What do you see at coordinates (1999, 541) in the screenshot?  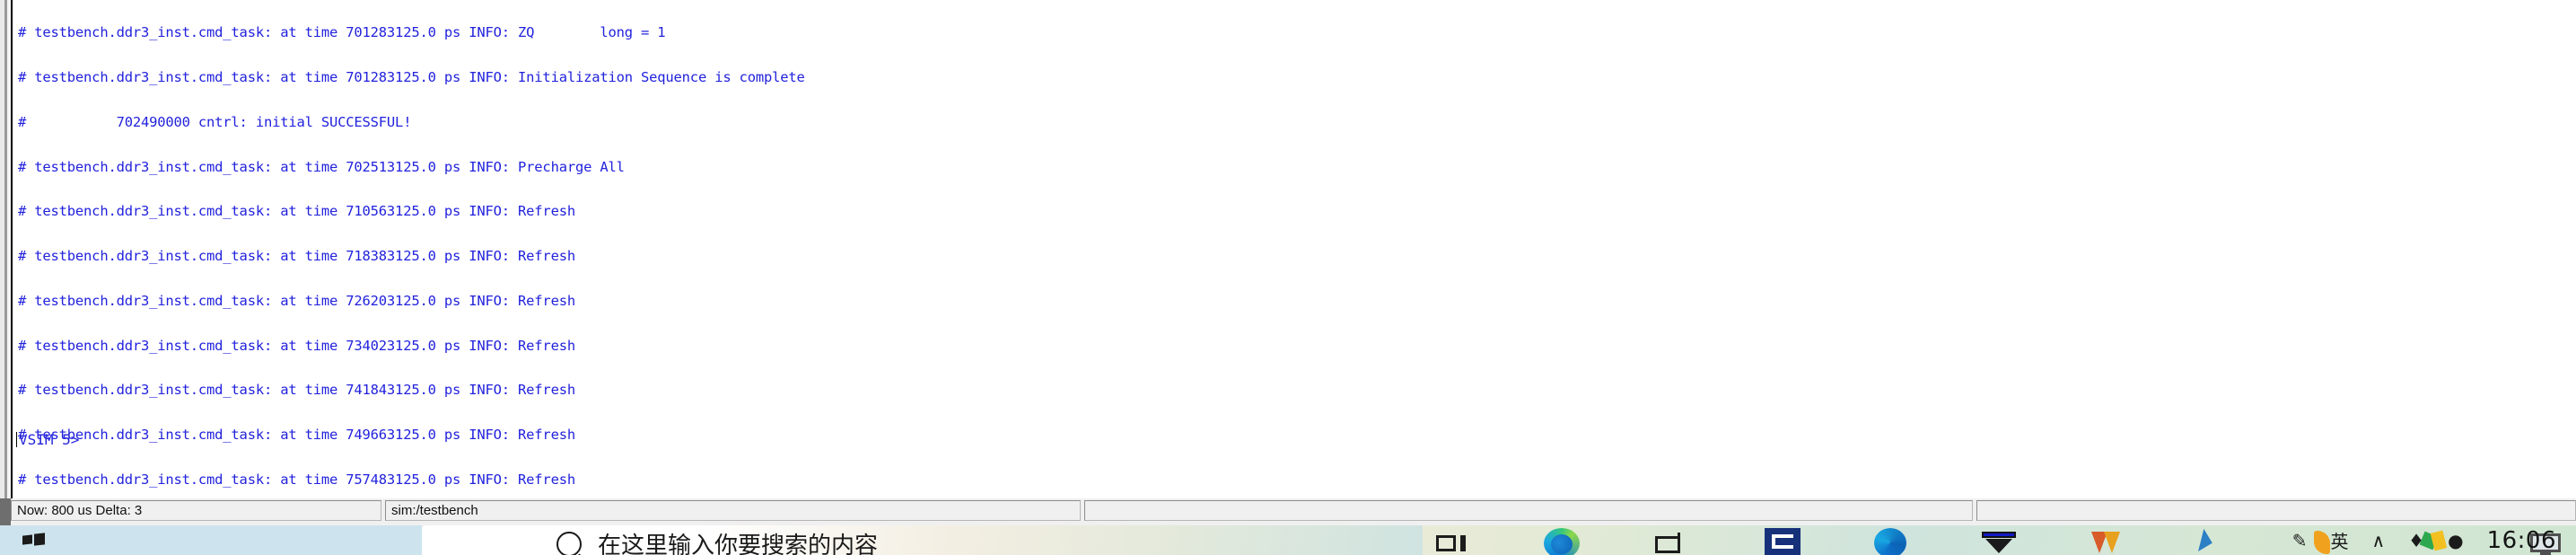 I see `mail-icon` at bounding box center [1999, 541].